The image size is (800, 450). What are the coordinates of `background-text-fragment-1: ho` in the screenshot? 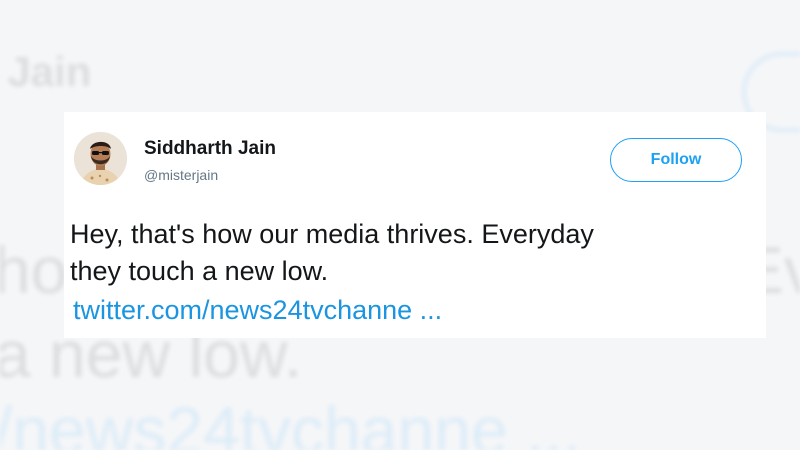 It's located at (34, 270).